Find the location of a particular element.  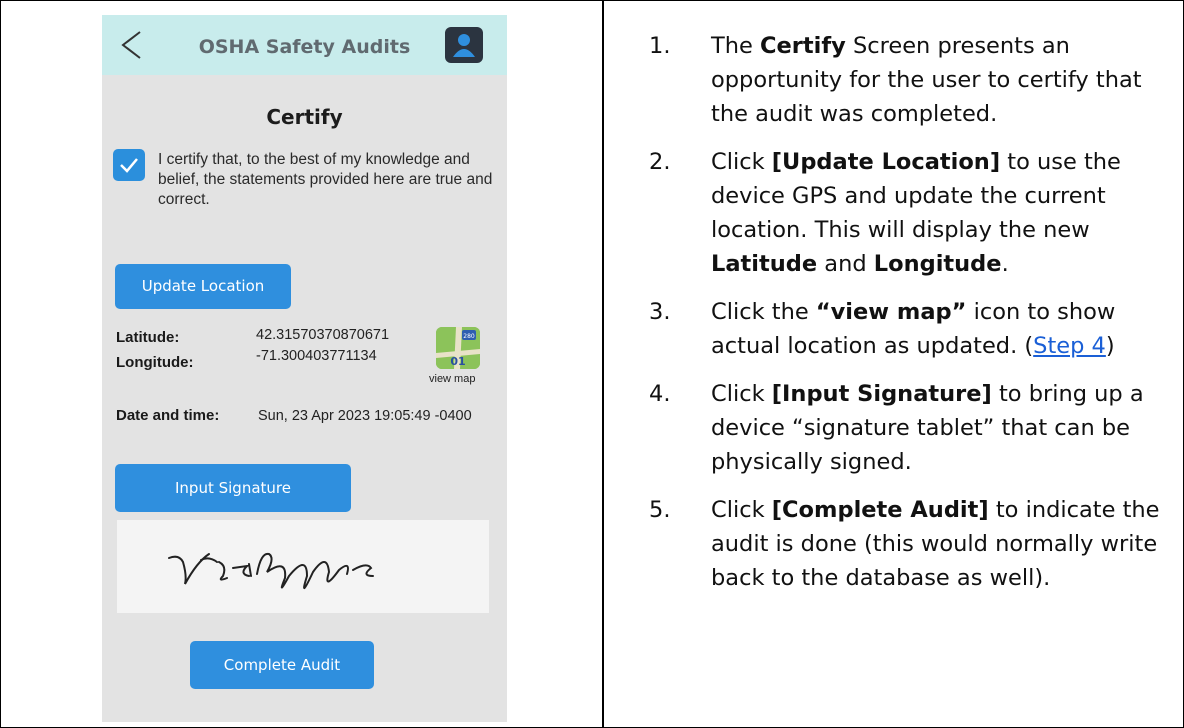

step-text-bold: Longitude is located at coordinates (937, 264).